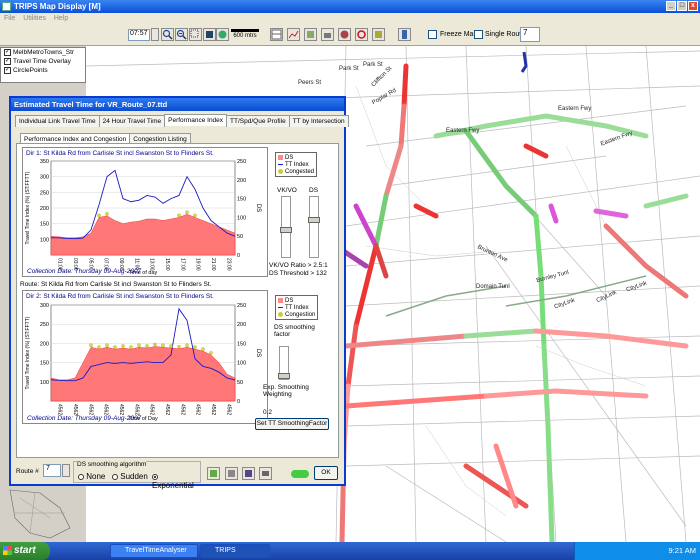  What do you see at coordinates (209, 34) in the screenshot?
I see `pan-icon` at bounding box center [209, 34].